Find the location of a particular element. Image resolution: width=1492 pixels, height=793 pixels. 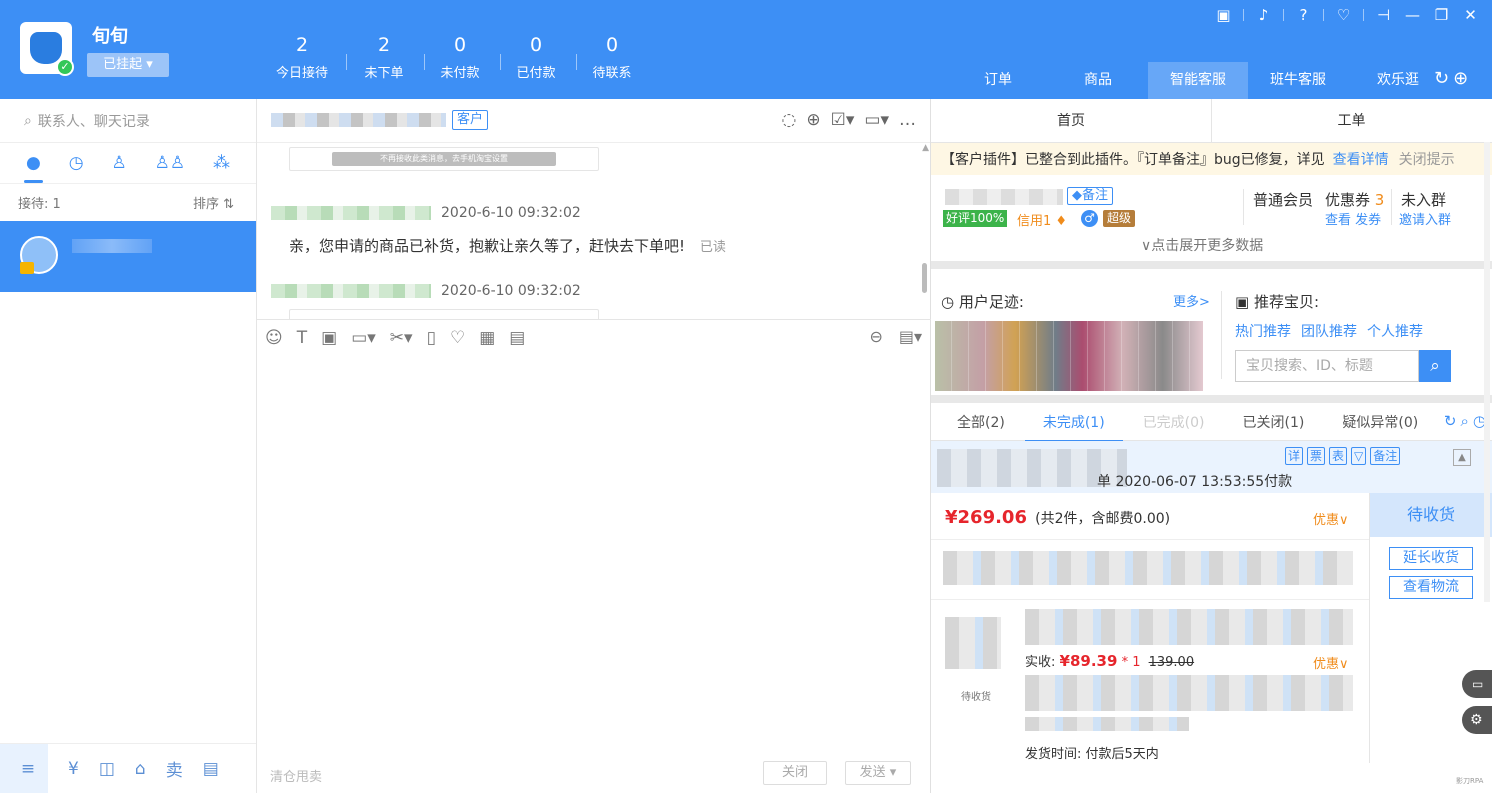

order-tab-incomplete: 未完成(1) is located at coordinates (1073, 427).